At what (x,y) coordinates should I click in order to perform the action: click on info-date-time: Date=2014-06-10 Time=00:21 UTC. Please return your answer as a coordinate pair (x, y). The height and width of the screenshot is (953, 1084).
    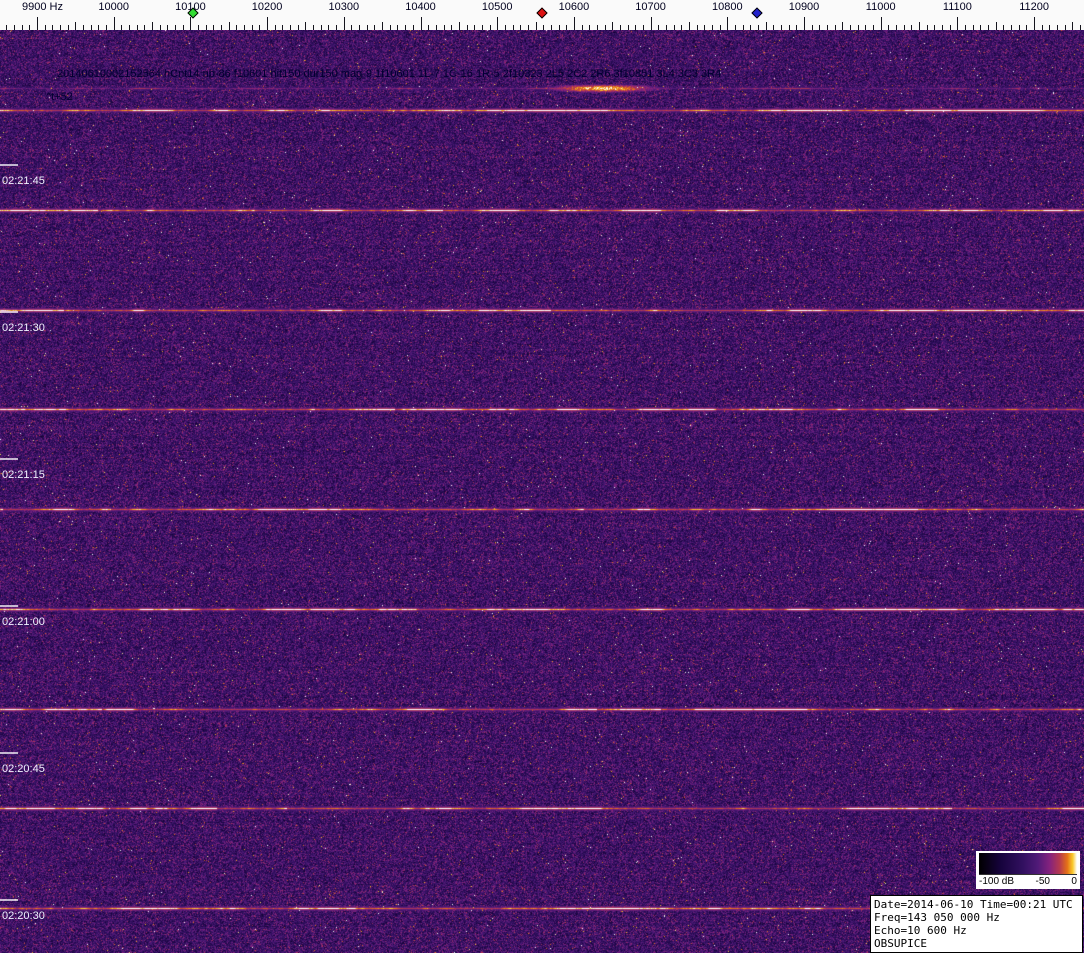
    Looking at the image, I should click on (973, 904).